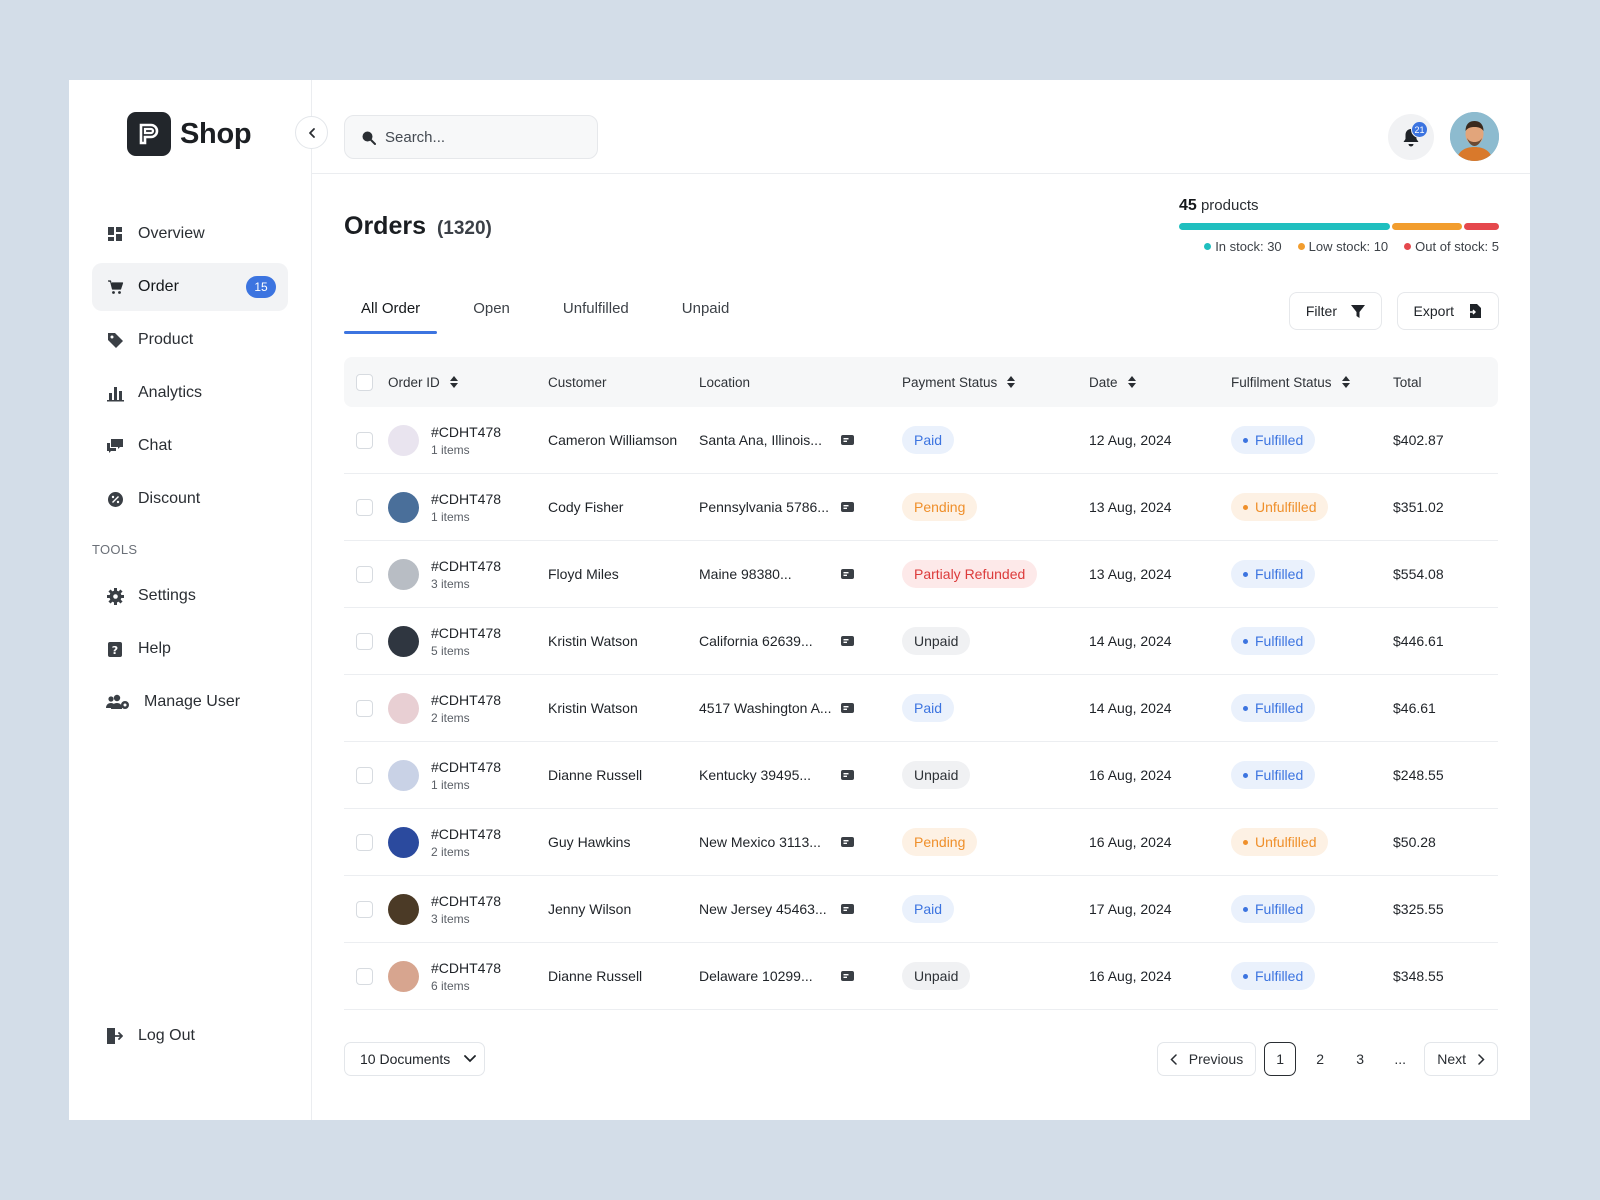 This screenshot has height=1200, width=1600. Describe the element at coordinates (1312, 382) in the screenshot. I see `col-fulfilment-status: Fulfilment Status` at that location.